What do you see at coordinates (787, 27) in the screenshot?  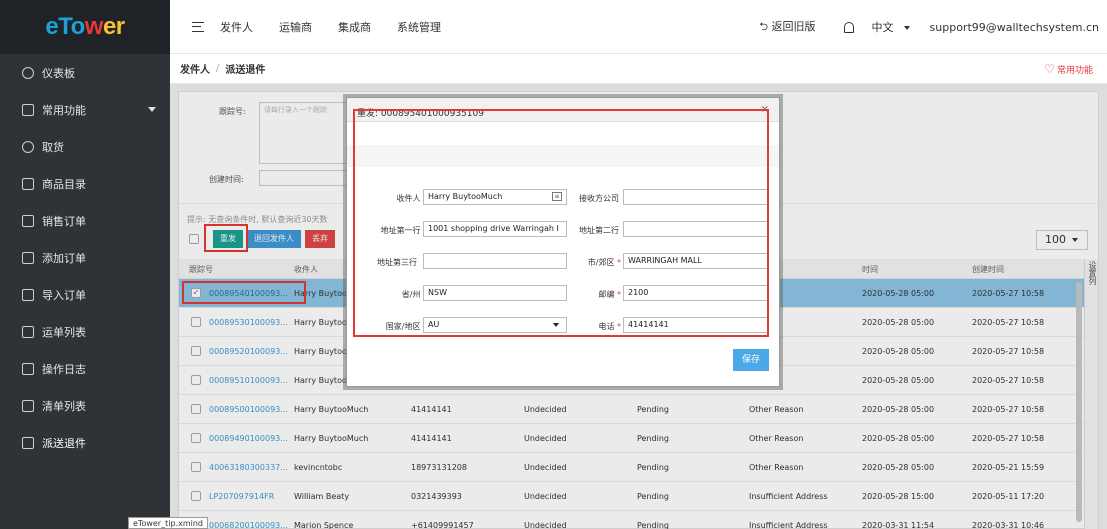 I see `back-to-old-link: ⮌ 返回旧版` at bounding box center [787, 27].